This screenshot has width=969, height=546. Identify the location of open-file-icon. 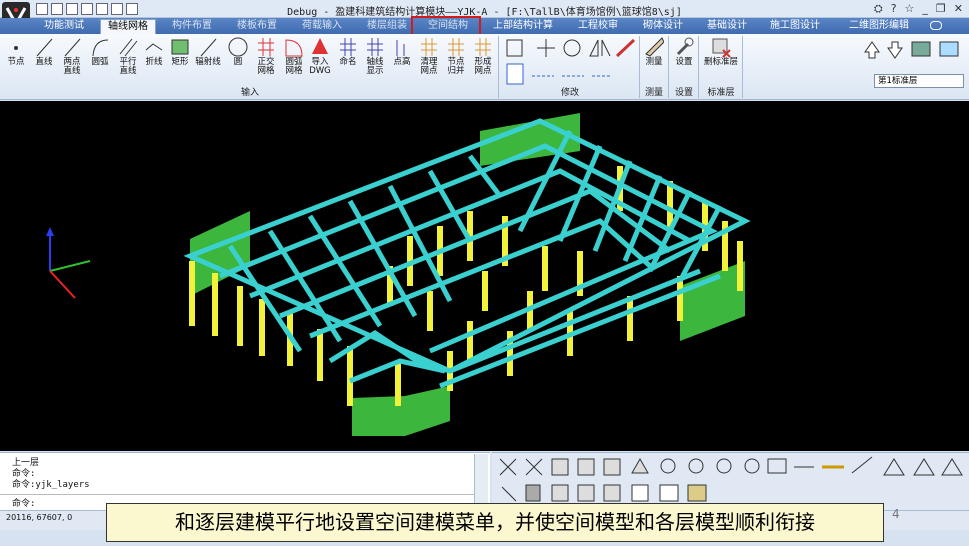
(57, 9).